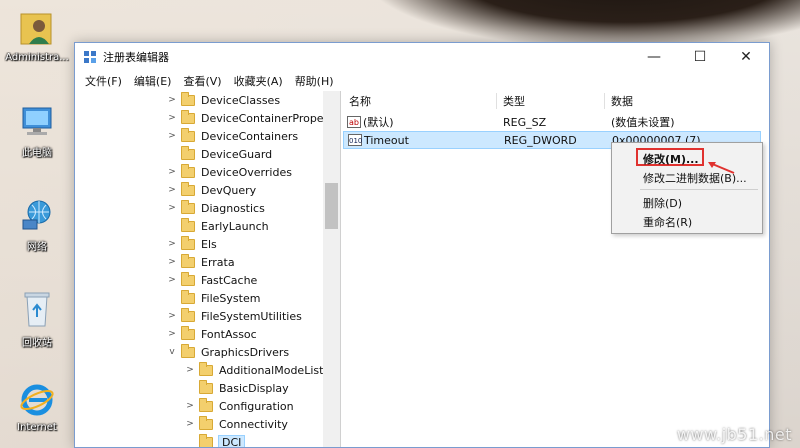 The height and width of the screenshot is (448, 800). Describe the element at coordinates (237, 154) in the screenshot. I see `tree-item-label: DeviceGuard` at that location.